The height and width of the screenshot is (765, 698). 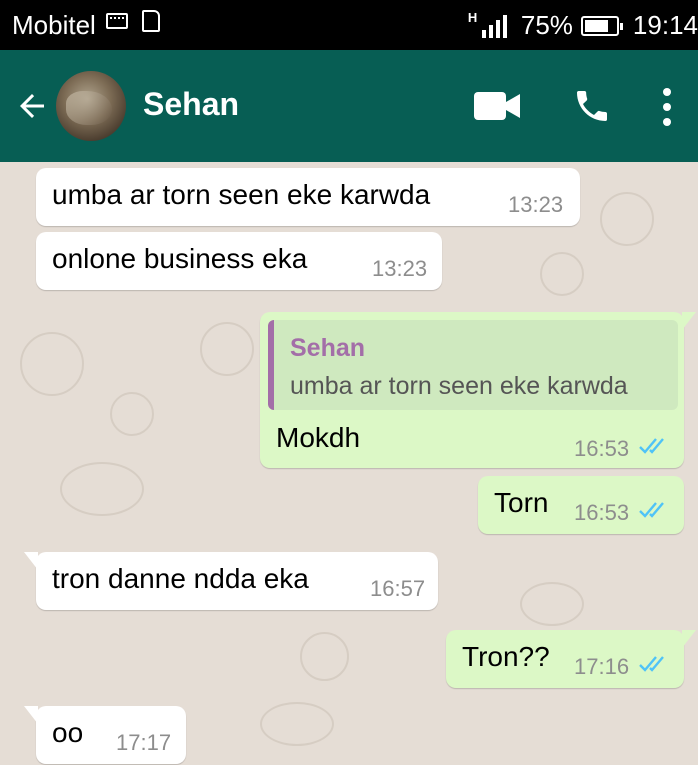 What do you see at coordinates (241, 194) in the screenshot?
I see `message-text: umba ar torn seen eke karwda` at bounding box center [241, 194].